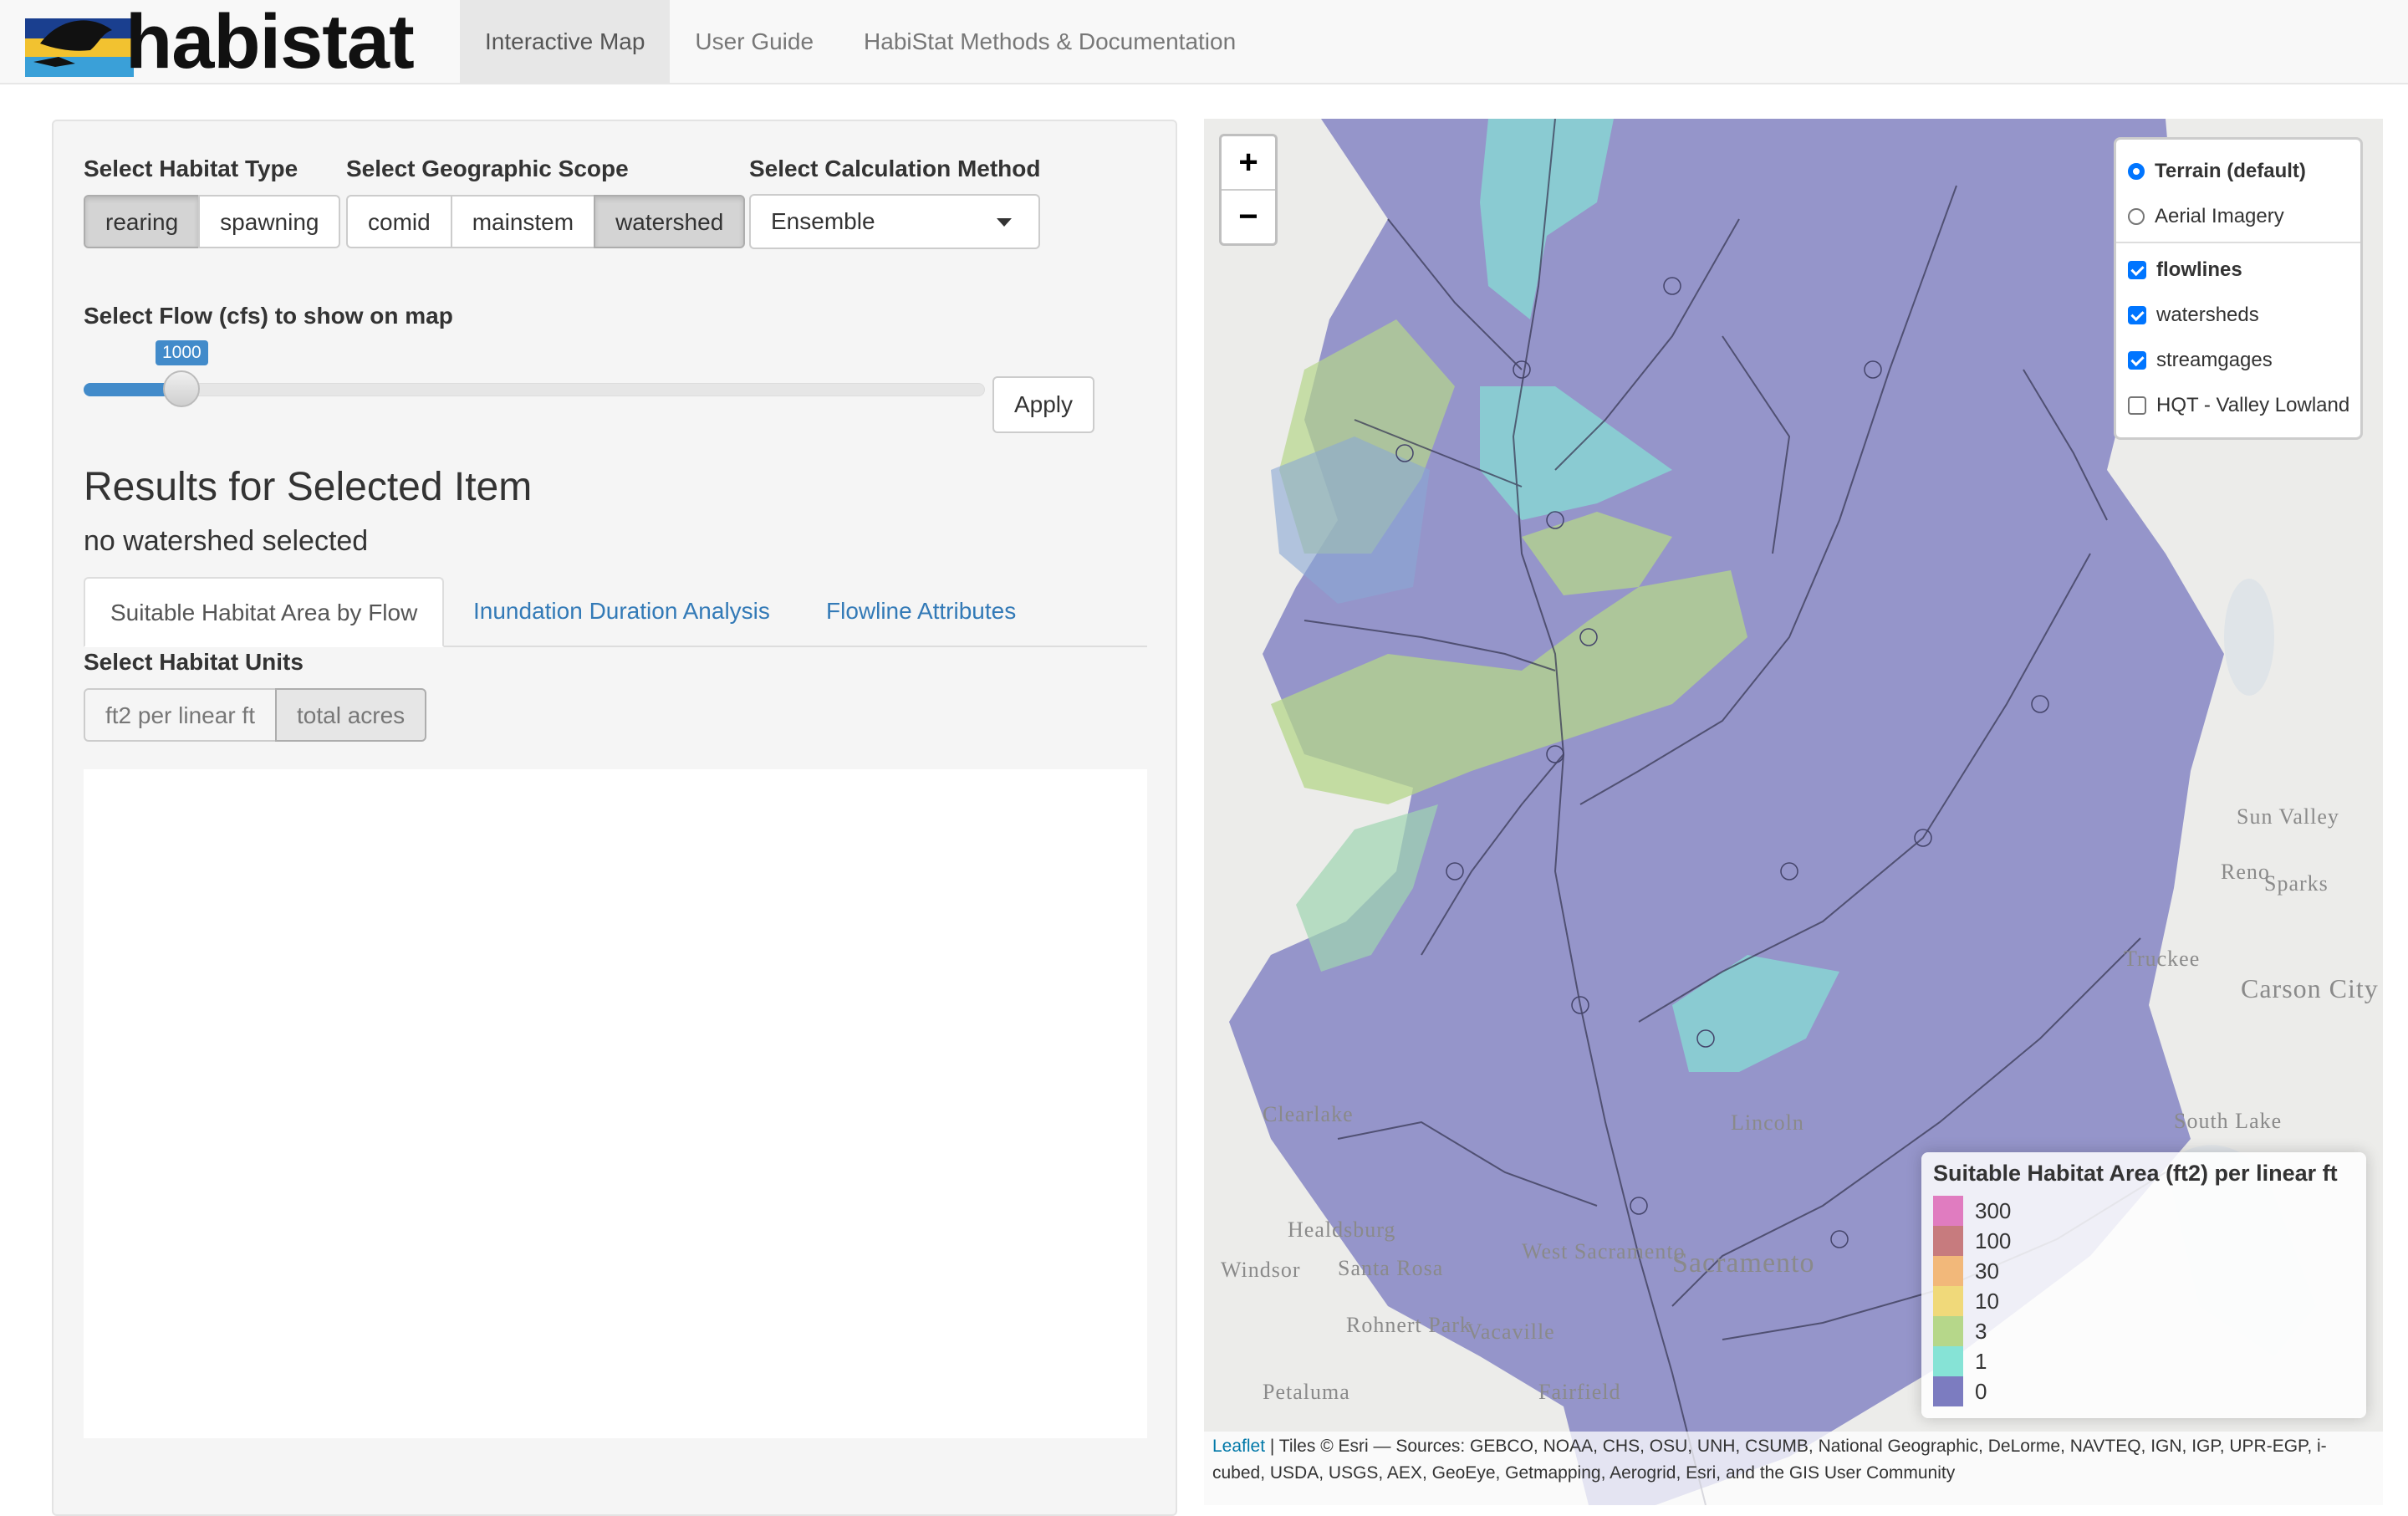  Describe the element at coordinates (1744, 1263) in the screenshot. I see `map-label-sacramento: Sacramento` at that location.